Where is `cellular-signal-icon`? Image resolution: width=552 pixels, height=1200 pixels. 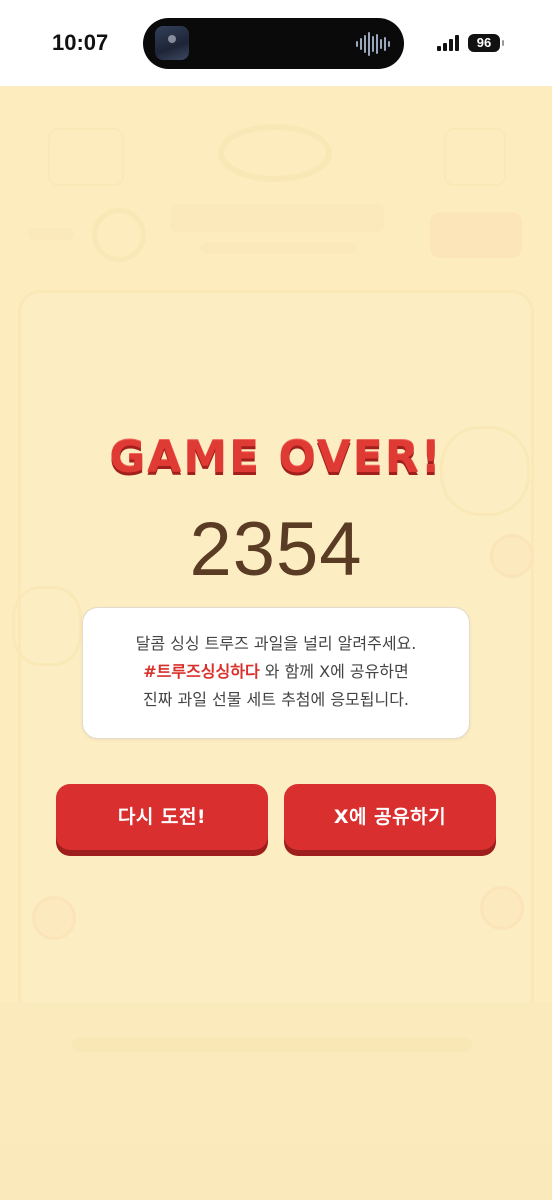 cellular-signal-icon is located at coordinates (448, 43).